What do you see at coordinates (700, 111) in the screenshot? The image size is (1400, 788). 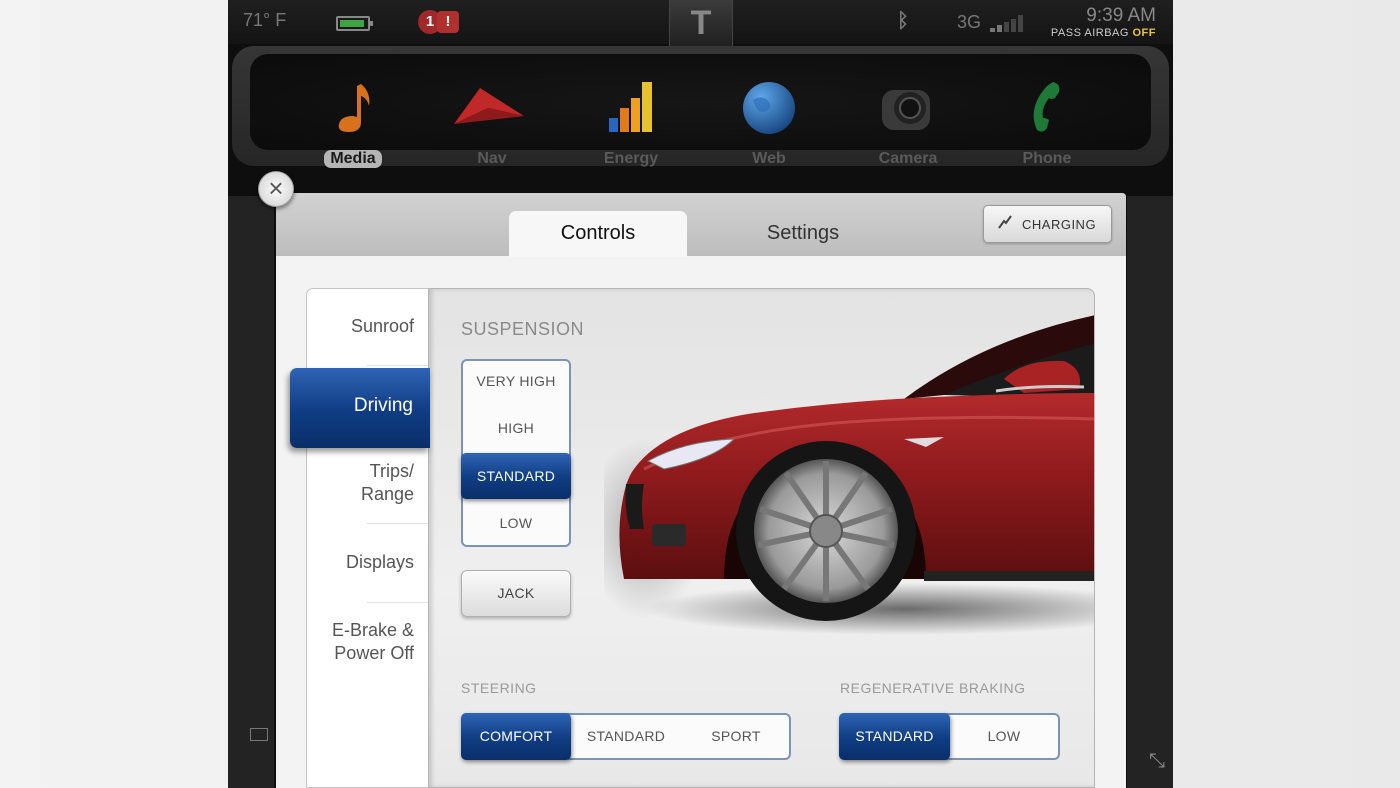 I see `app-bar-inner: Media Nav Energy Web Camera Phone` at bounding box center [700, 111].